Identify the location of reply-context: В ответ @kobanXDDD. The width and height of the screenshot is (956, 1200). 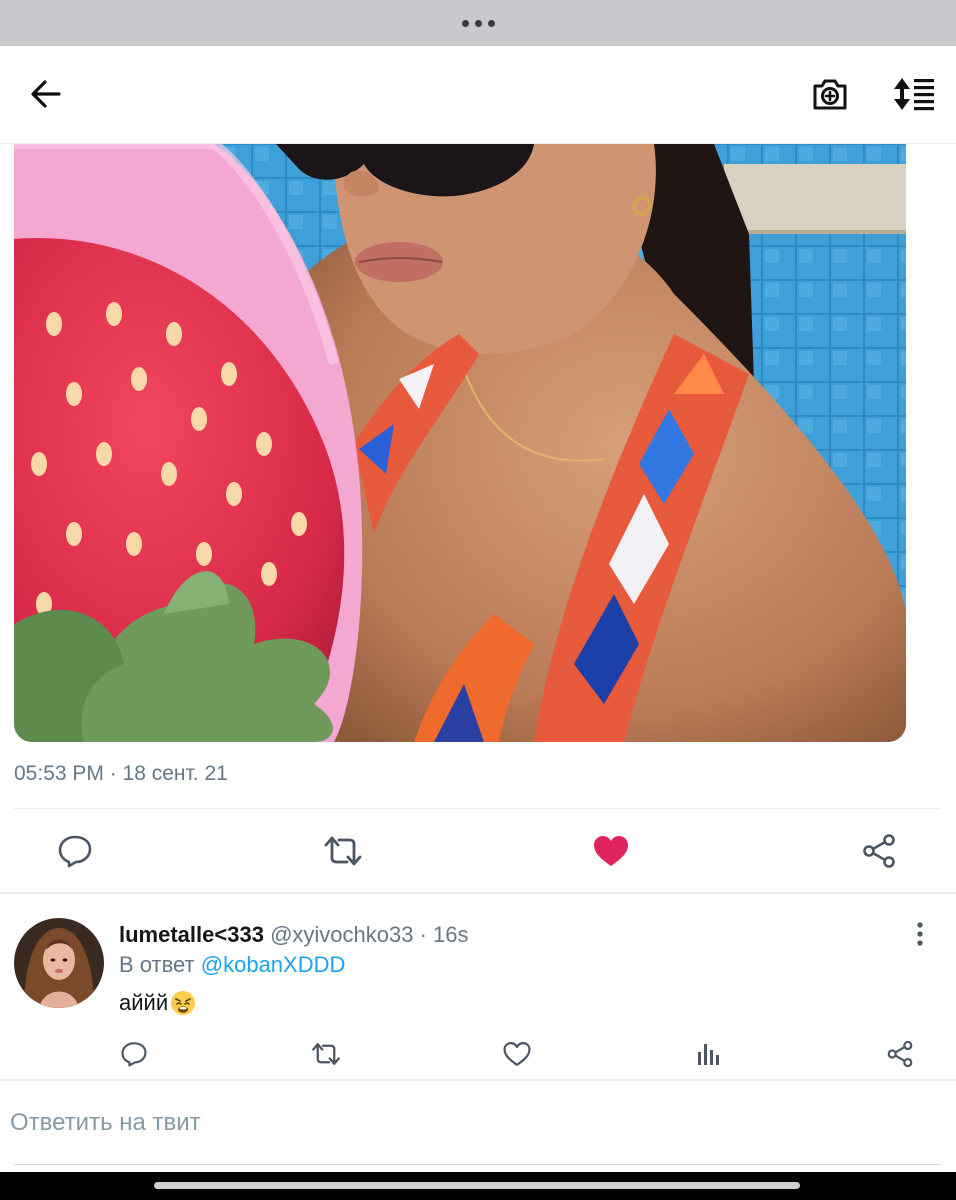
(232, 965).